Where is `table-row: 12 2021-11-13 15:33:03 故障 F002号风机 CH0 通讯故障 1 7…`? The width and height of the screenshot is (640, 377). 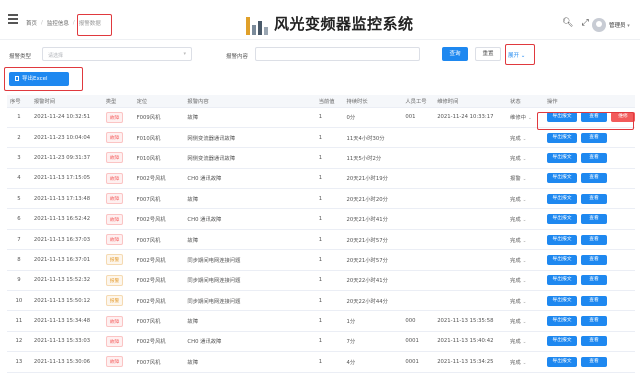
table-row: 12 2021-11-13 15:33:03 故障 F002号风机 CH0 通讯故障 1 7… is located at coordinates (321, 342).